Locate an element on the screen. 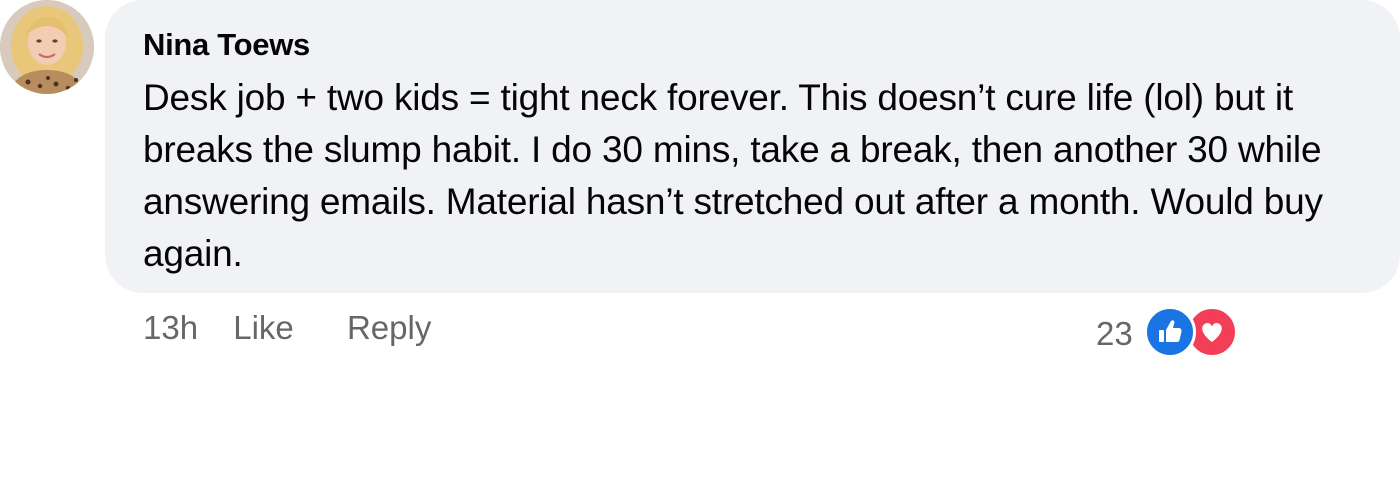  avatar-image is located at coordinates (47, 47).